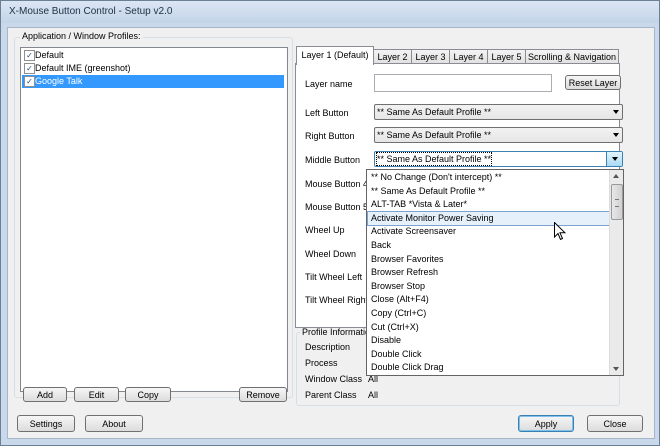 This screenshot has height=446, width=660. Describe the element at coordinates (263, 394) in the screenshot. I see `remove-profile-button: Remove` at that location.